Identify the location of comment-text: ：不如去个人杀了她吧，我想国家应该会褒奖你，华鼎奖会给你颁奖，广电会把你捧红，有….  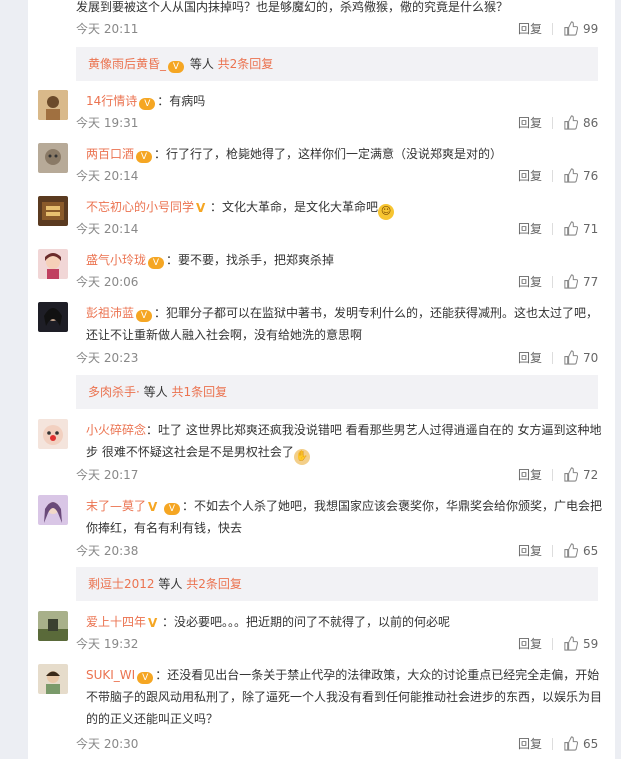
(344, 517).